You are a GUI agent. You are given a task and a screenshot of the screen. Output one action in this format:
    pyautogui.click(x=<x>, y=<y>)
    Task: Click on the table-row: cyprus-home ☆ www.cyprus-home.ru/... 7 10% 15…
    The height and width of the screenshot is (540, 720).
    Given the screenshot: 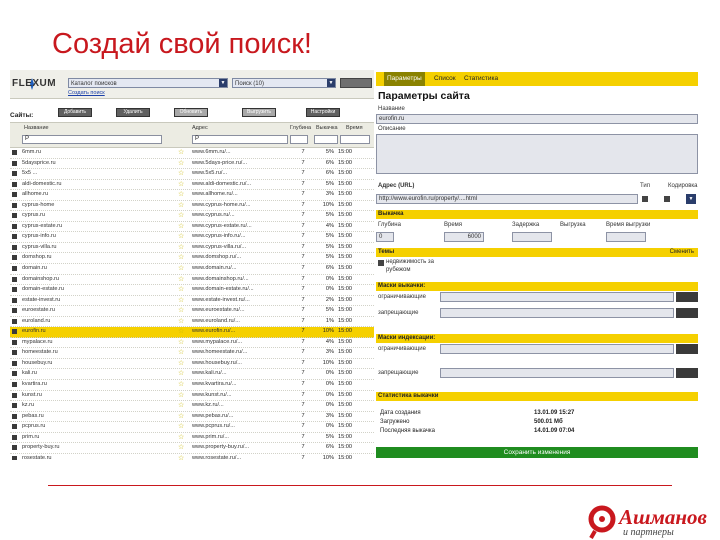 What is the action you would take?
    pyautogui.click(x=192, y=206)
    